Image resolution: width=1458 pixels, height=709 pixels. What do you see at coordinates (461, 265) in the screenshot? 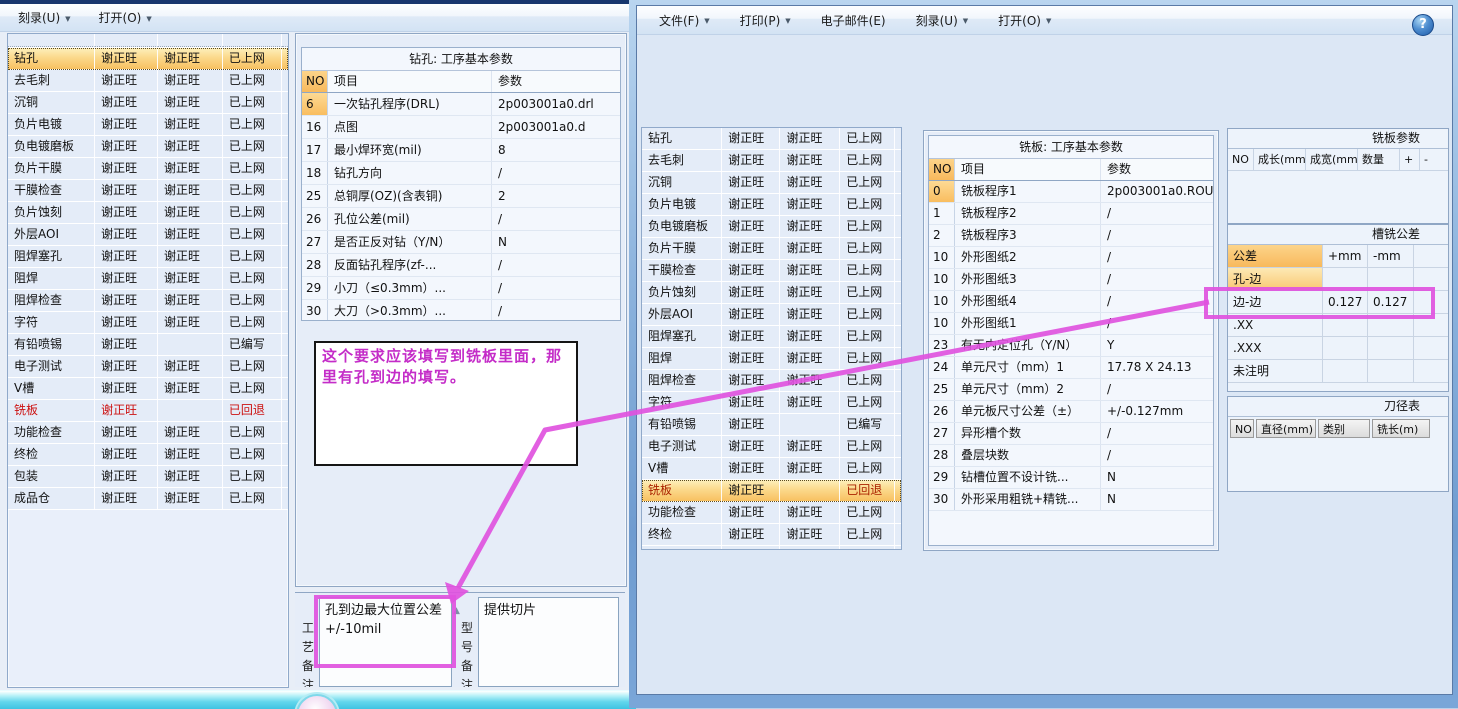
I see `param-row: 28 反面钻孔程序(zf-... /` at bounding box center [461, 265].